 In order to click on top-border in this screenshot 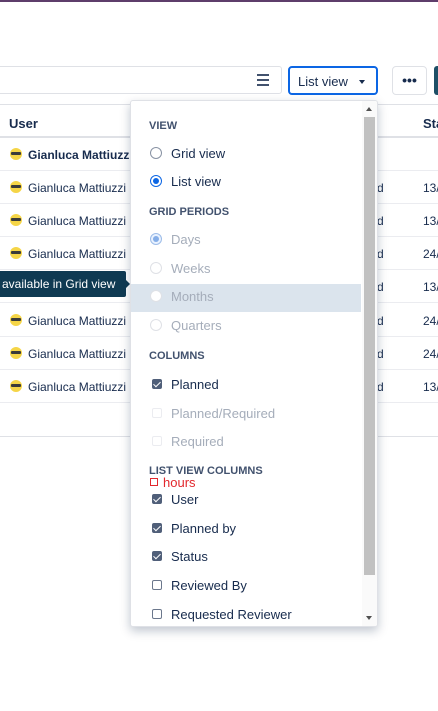, I will do `click(219, 1)`.